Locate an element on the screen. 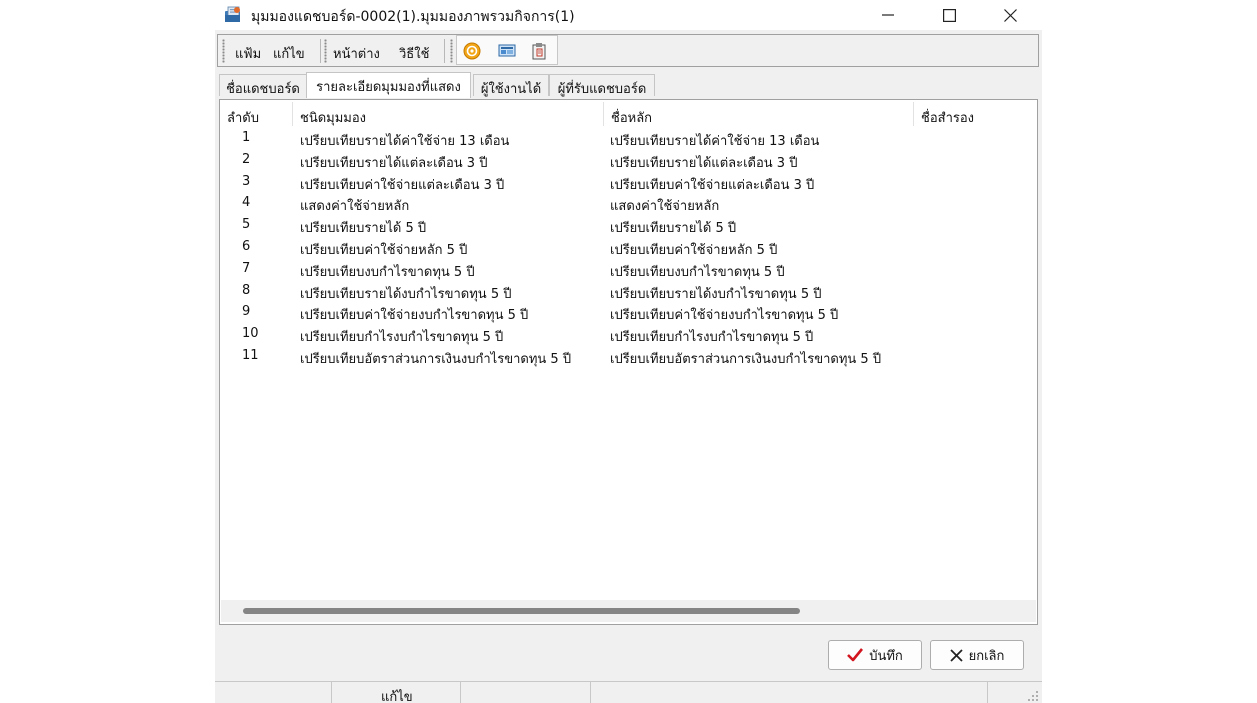  minimize-button is located at coordinates (888, 15).